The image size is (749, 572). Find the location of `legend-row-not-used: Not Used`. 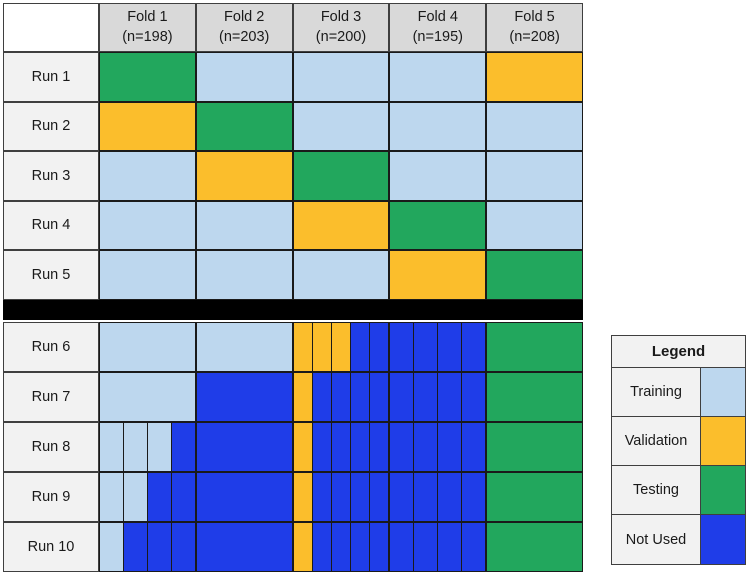

legend-row-not-used: Not Used is located at coordinates (678, 539).